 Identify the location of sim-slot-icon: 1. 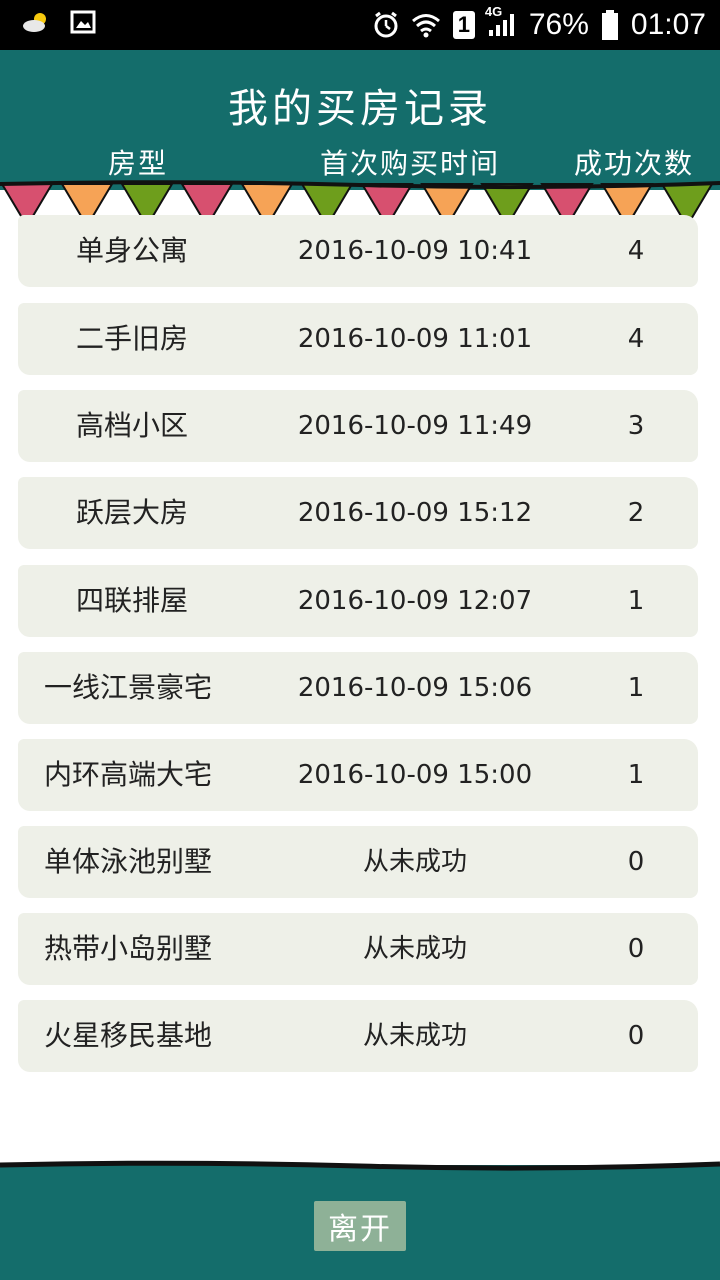
(463, 25).